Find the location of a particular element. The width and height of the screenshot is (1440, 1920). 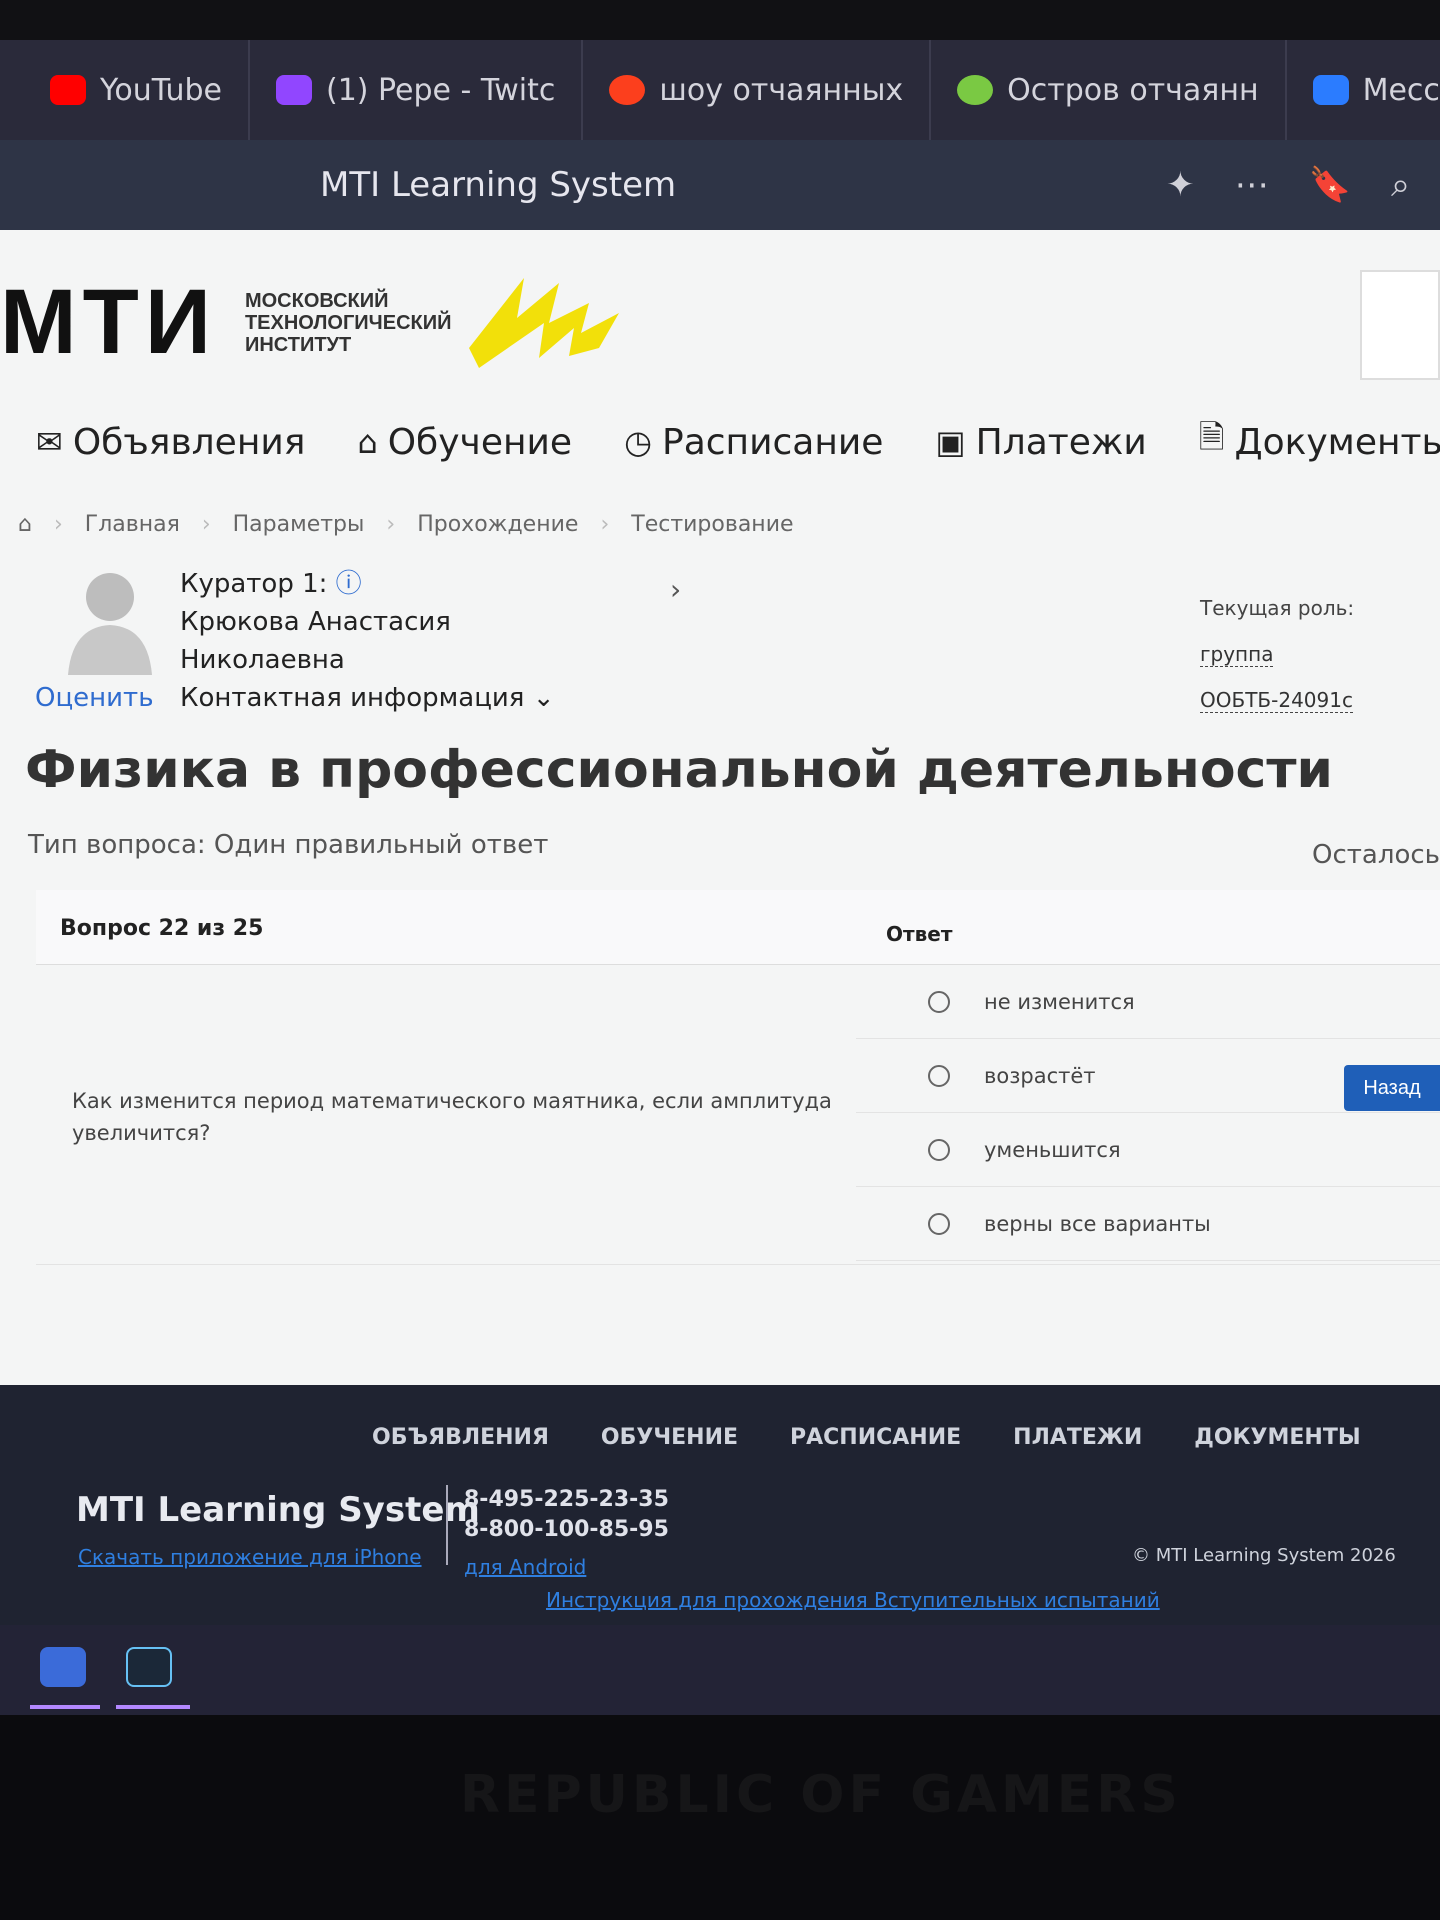

rate-curator-link: Оценить is located at coordinates (94, 698).